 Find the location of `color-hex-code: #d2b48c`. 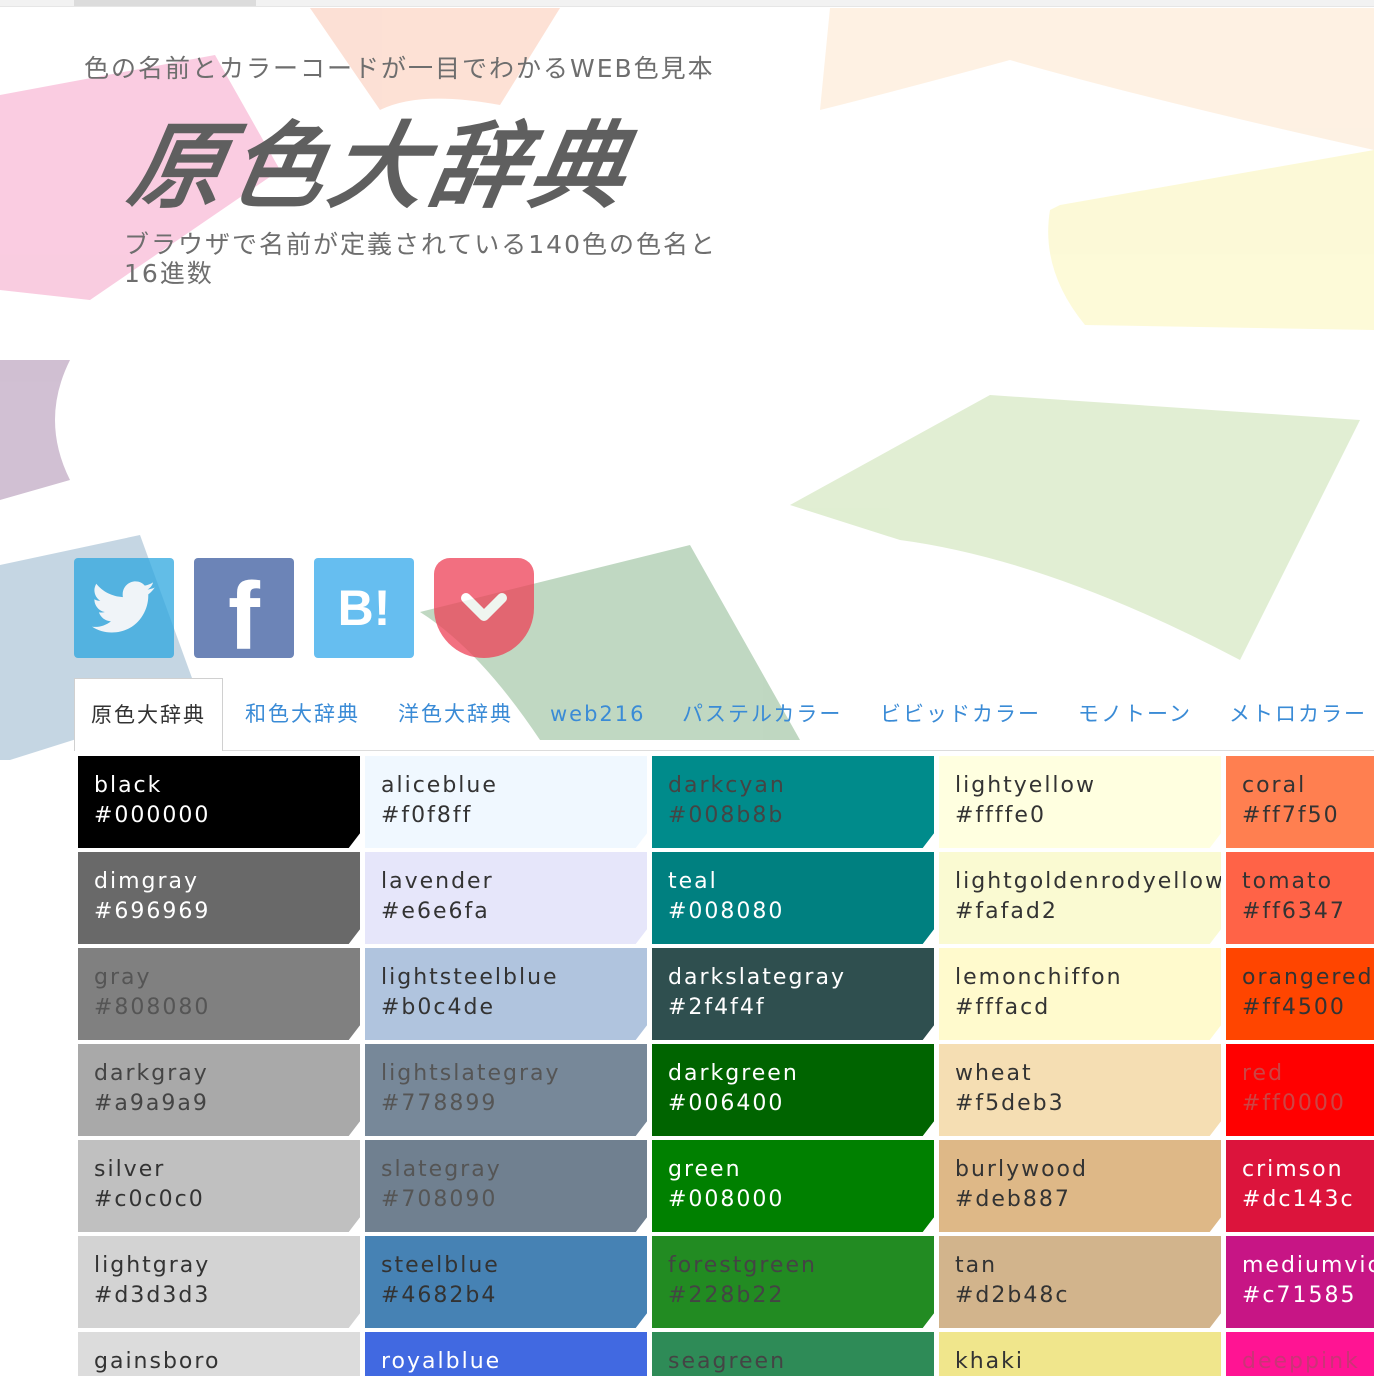

color-hex-code: #d2b48c is located at coordinates (1012, 1295).